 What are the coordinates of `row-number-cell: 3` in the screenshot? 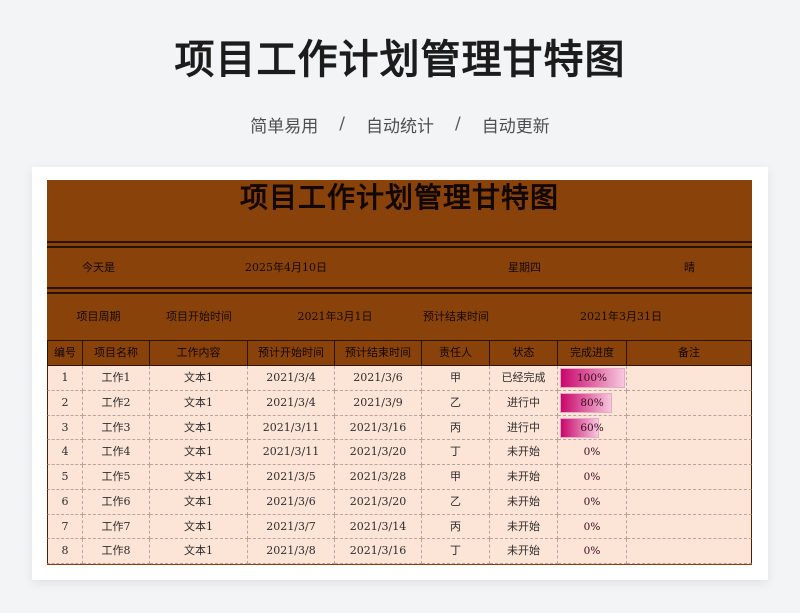 It's located at (65, 428).